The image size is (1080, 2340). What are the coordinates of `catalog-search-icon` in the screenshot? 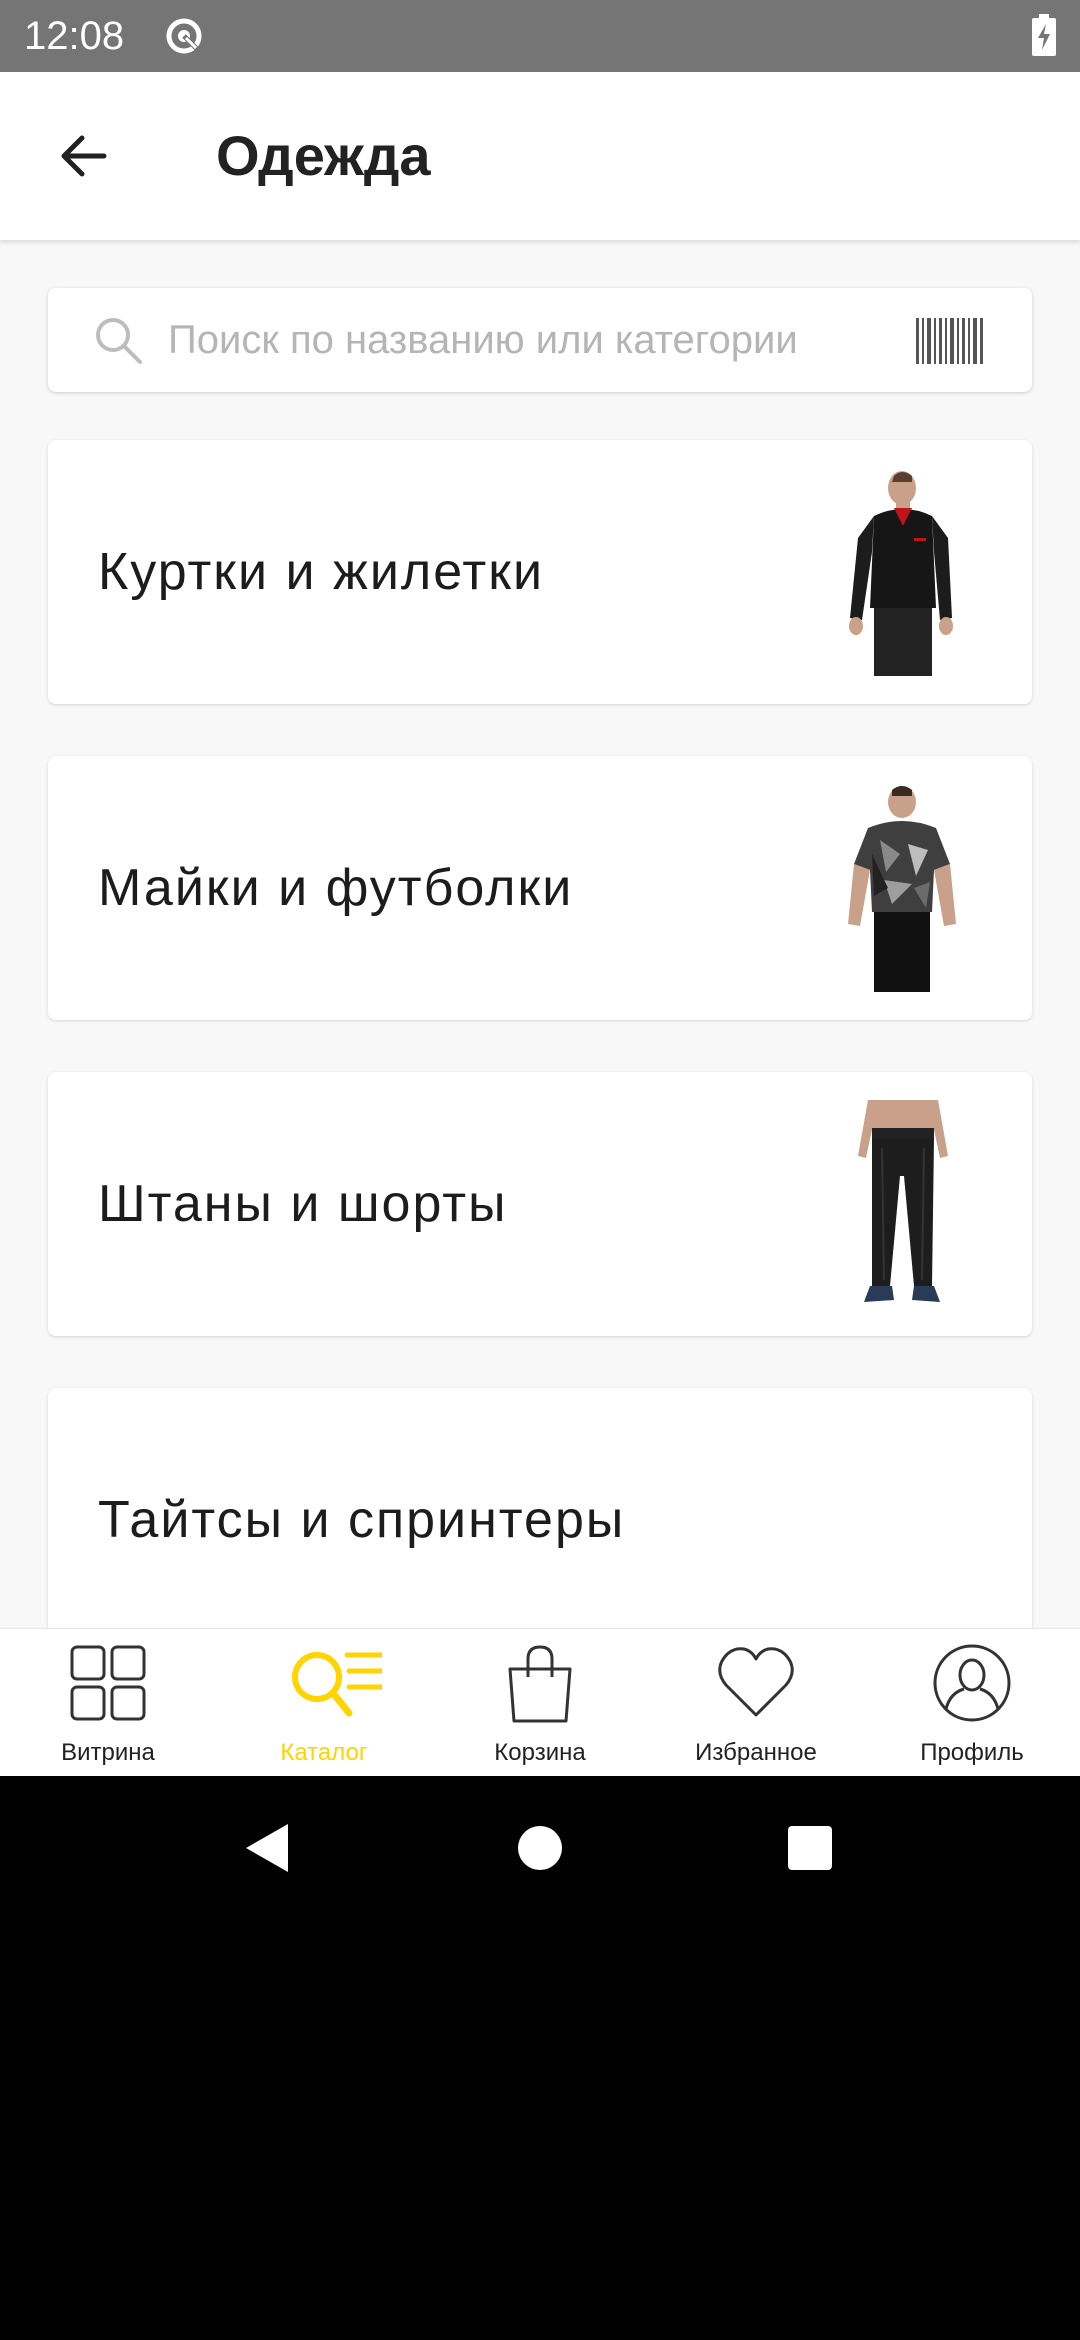 It's located at (337, 1684).